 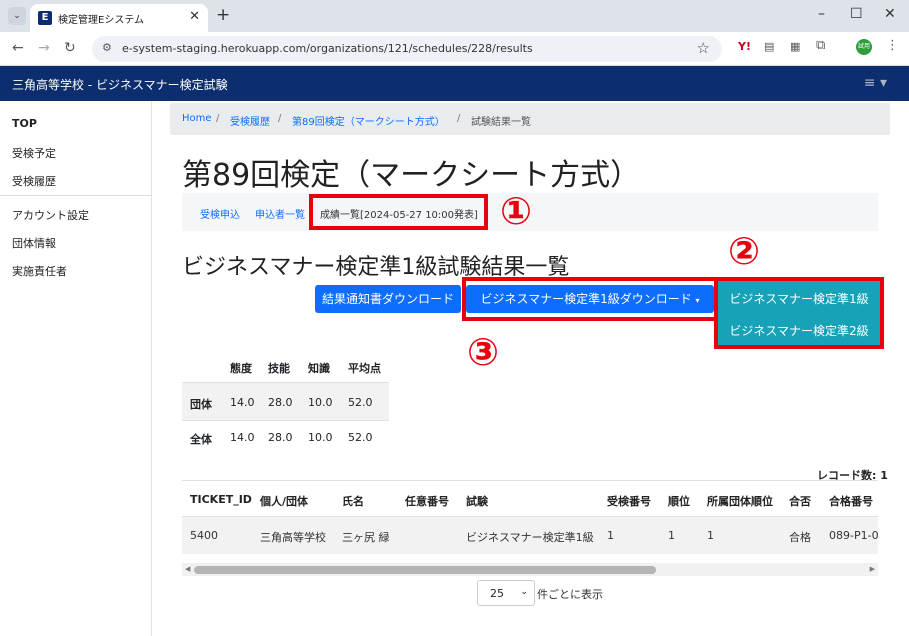 I want to click on table-header: 試験, so click(x=477, y=501).